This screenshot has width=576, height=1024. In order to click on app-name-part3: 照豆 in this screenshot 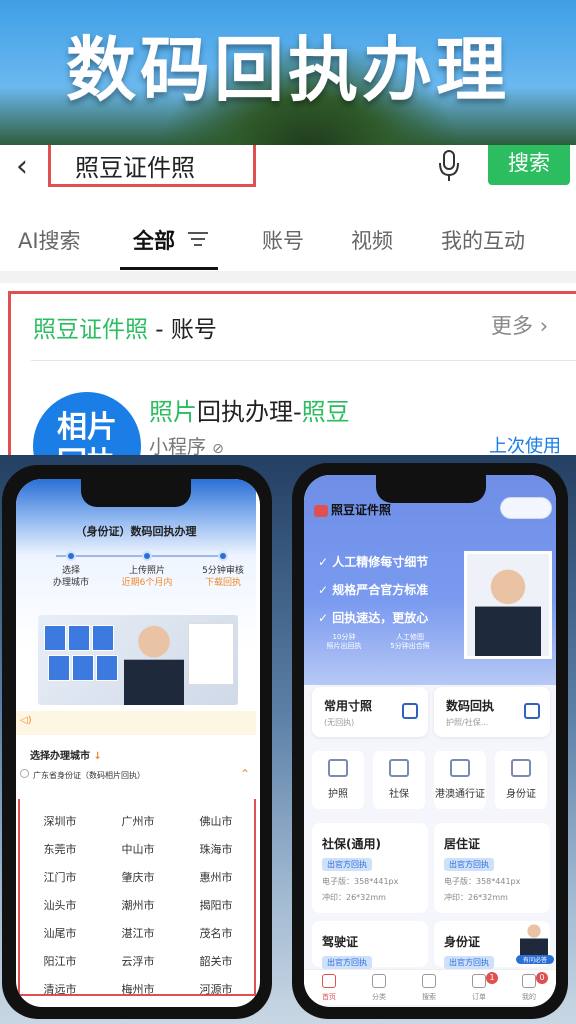, I will do `click(325, 412)`.